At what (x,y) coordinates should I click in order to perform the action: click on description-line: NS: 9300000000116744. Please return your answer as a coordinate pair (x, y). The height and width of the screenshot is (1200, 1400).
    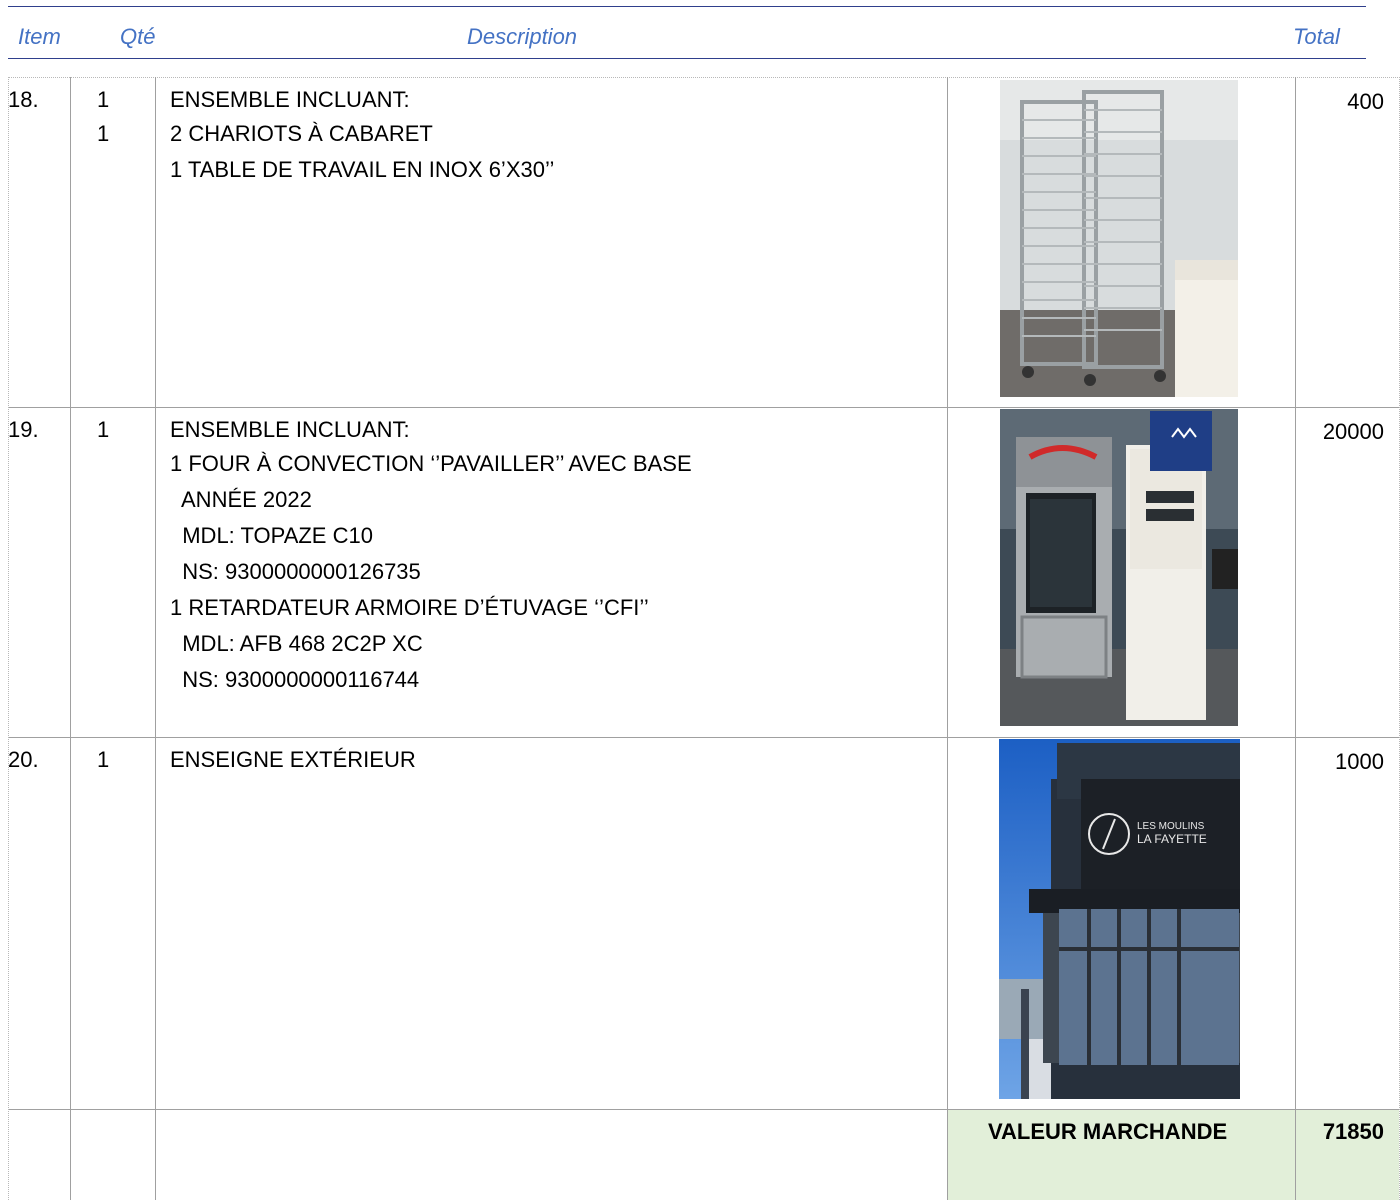
    Looking at the image, I should click on (295, 679).